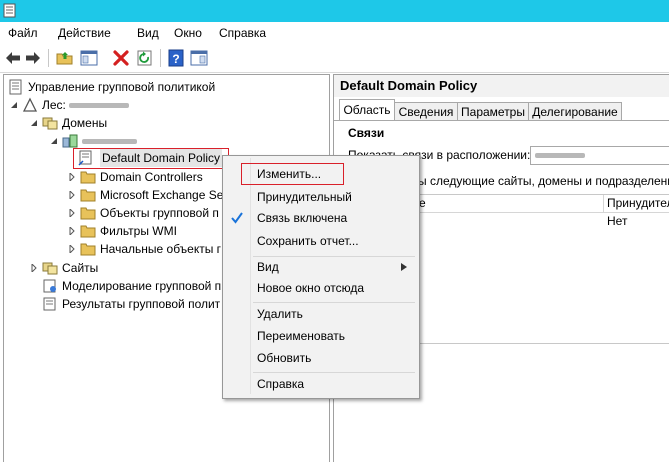 This screenshot has width=669, height=462. What do you see at coordinates (367, 110) in the screenshot?
I see `tab-scope: Область` at bounding box center [367, 110].